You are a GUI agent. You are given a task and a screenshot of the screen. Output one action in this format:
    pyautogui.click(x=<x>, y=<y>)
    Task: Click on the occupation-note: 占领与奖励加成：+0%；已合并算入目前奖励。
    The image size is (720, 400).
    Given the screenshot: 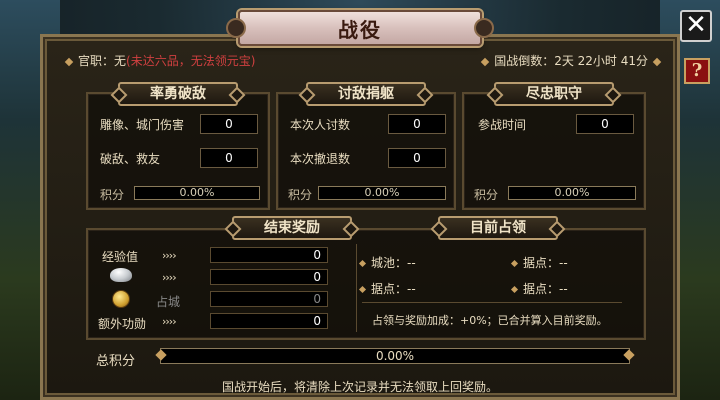 What is the action you would take?
    pyautogui.click(x=490, y=320)
    